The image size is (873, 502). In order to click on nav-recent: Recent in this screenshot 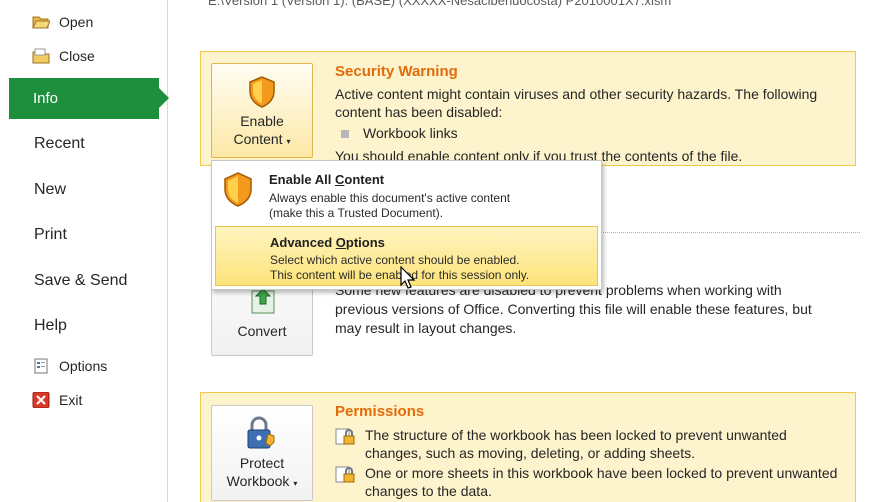, I will do `click(59, 144)`.